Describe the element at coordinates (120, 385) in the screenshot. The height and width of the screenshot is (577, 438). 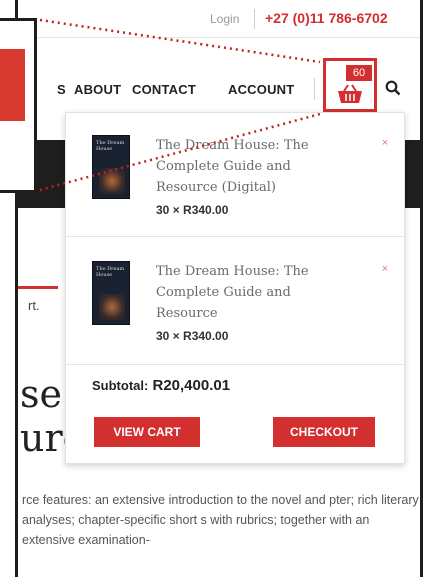
I see `subtotal-label: Subtotal:` at that location.